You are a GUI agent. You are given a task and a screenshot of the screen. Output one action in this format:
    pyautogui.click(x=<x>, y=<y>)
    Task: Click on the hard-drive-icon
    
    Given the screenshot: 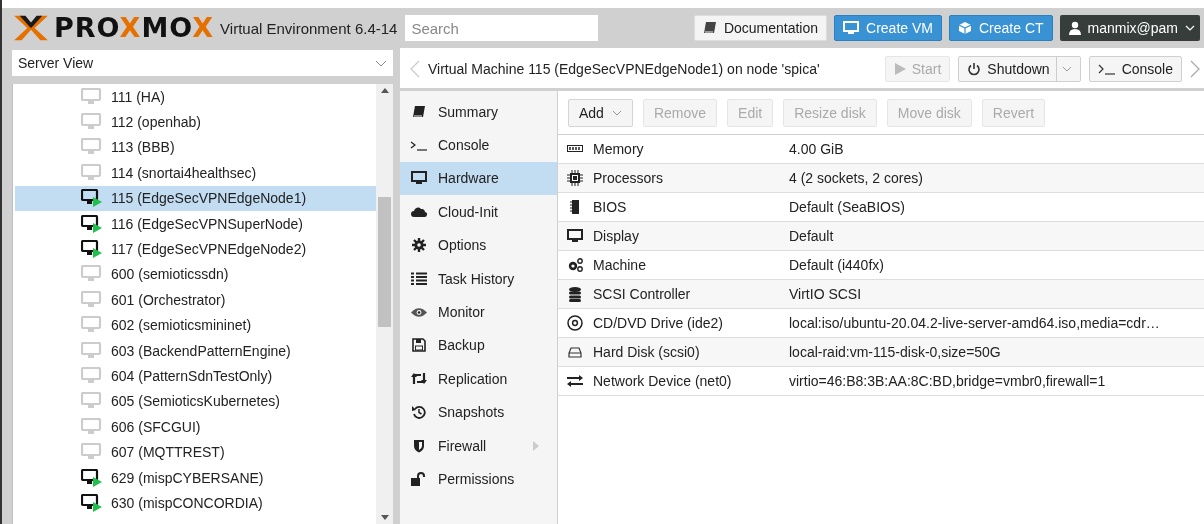 What is the action you would take?
    pyautogui.click(x=575, y=352)
    